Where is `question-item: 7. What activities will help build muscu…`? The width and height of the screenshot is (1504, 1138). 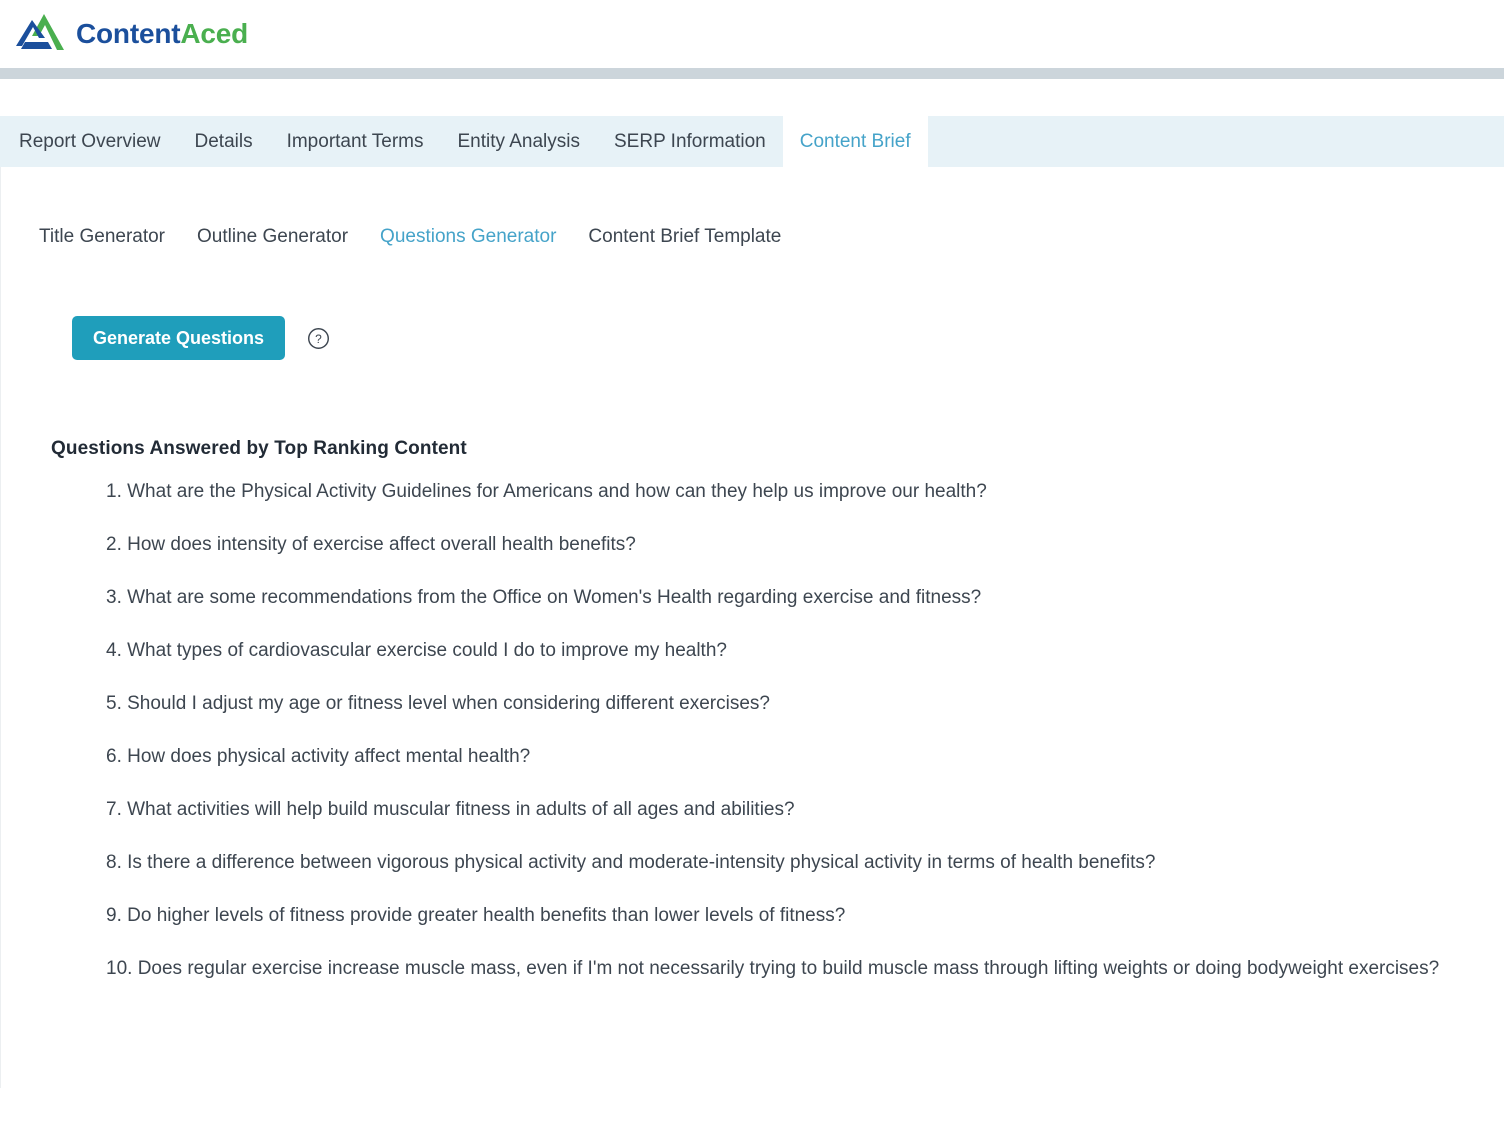
question-item: 7. What activities will help build muscu… is located at coordinates (450, 809).